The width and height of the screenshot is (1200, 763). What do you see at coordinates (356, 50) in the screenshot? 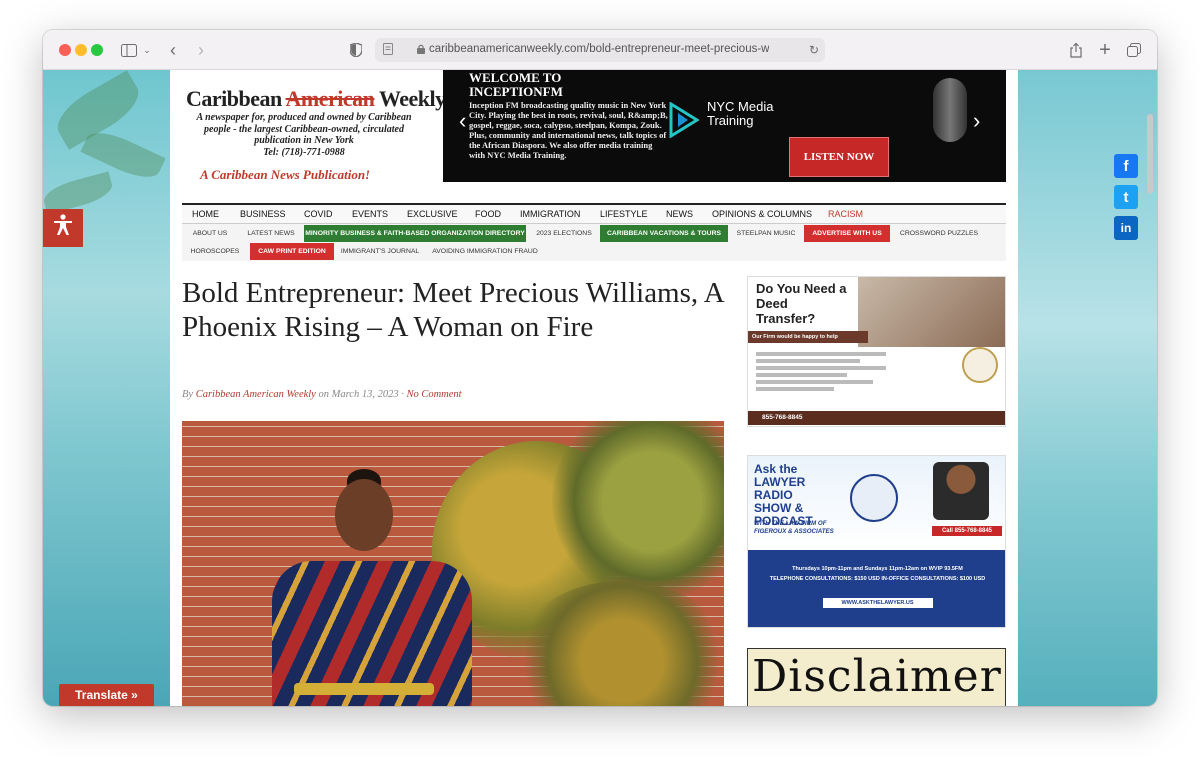
I see `shield-icon` at bounding box center [356, 50].